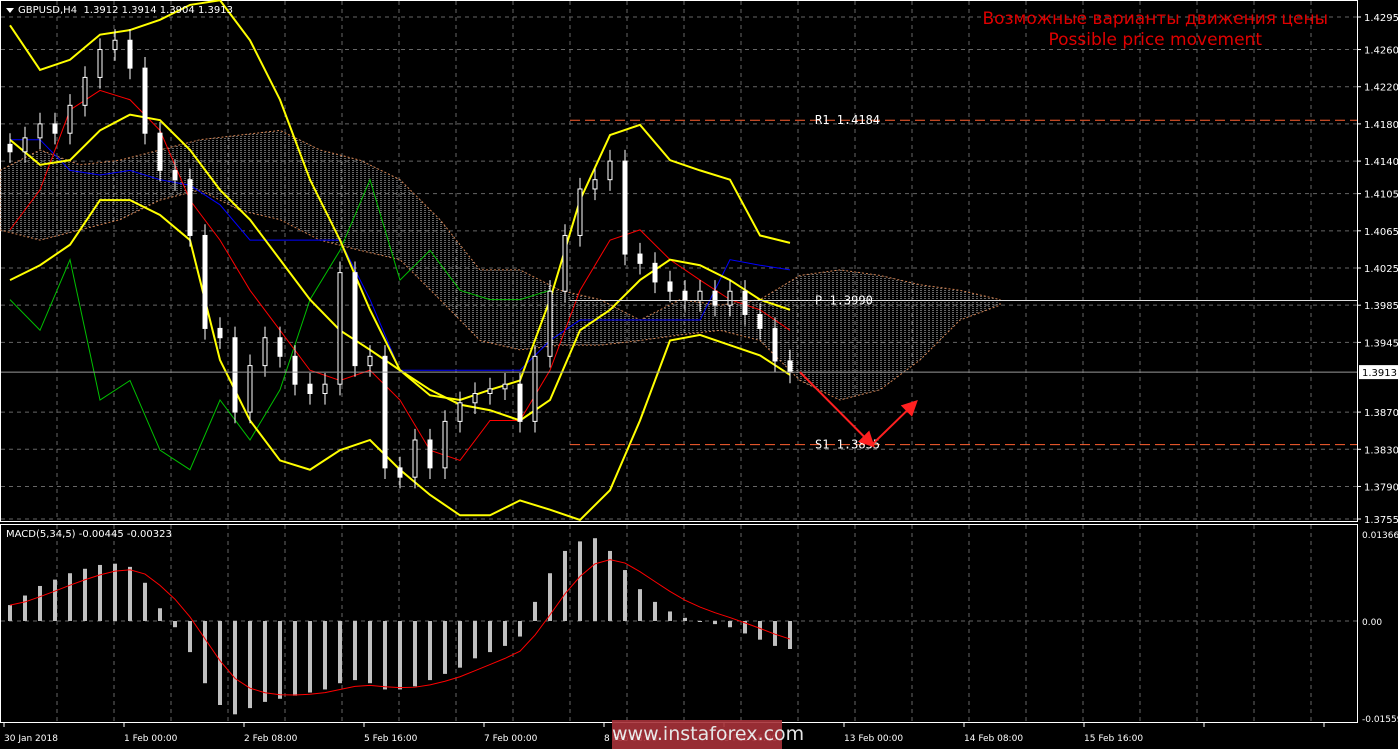  Describe the element at coordinates (873, 739) in the screenshot. I see `x-tick-label: 13 Feb 00:00` at that location.